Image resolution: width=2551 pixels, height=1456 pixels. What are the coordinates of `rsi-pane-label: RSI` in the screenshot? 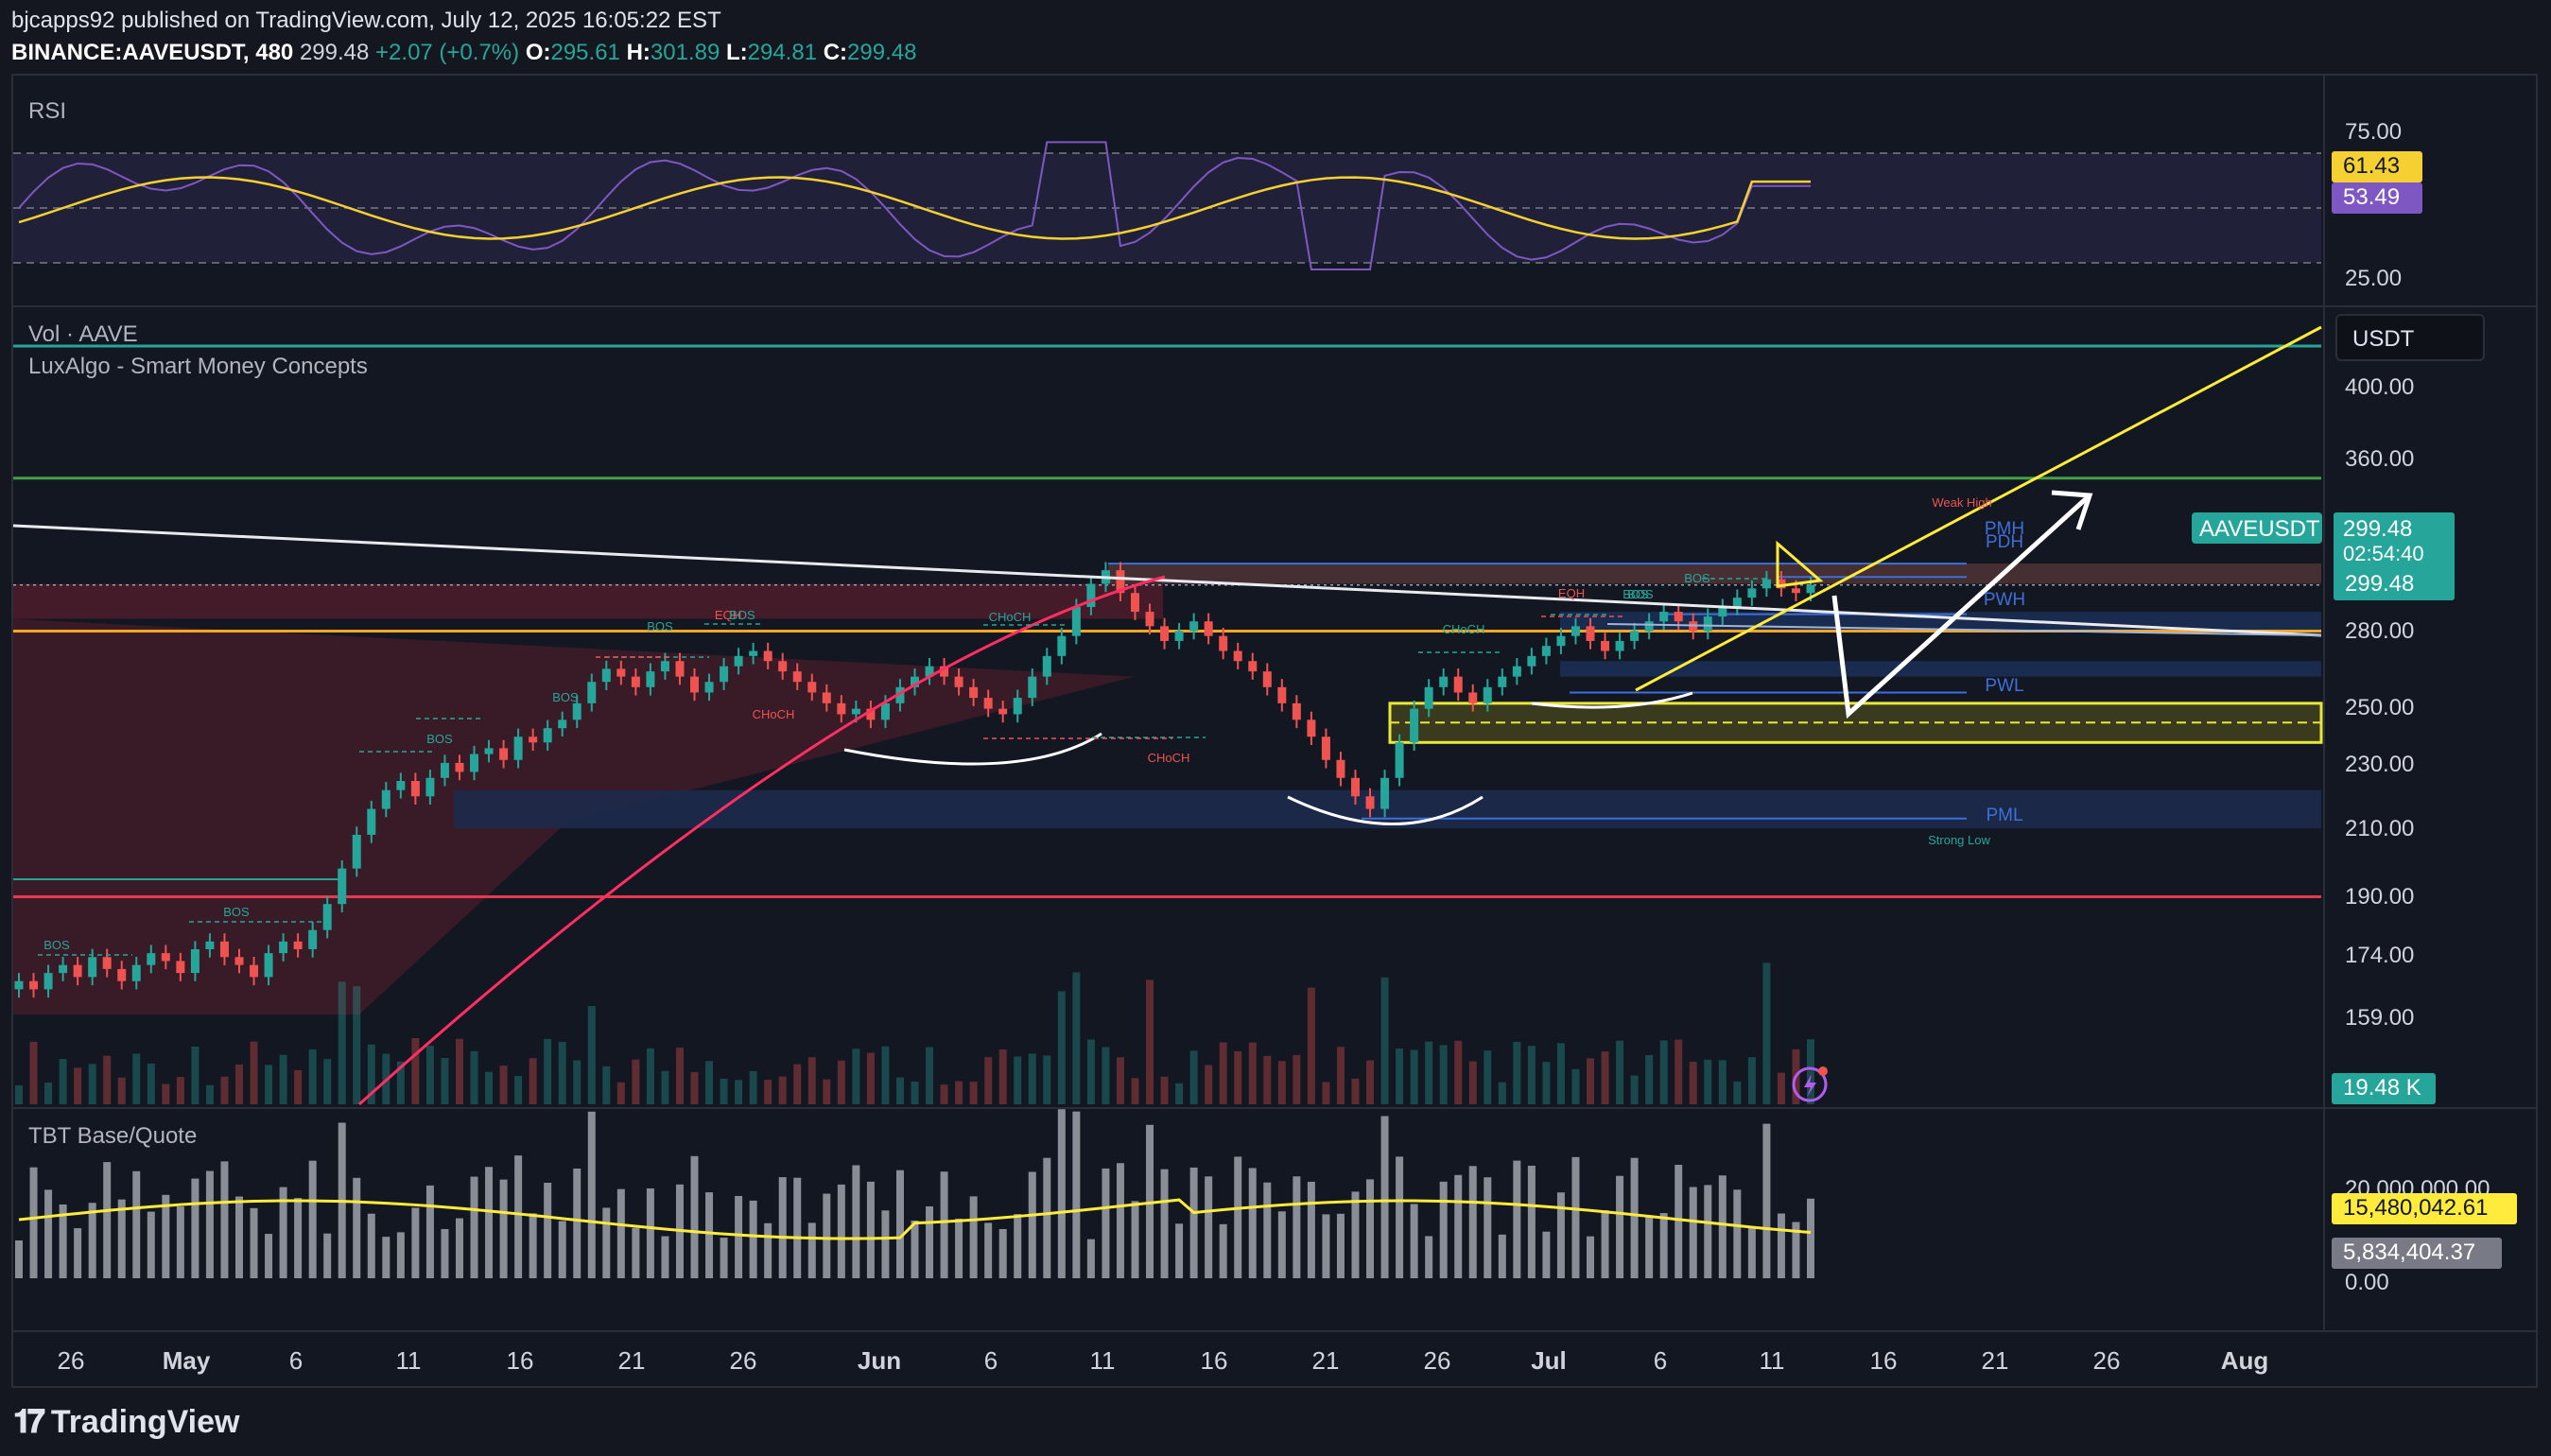 It's located at (47, 111).